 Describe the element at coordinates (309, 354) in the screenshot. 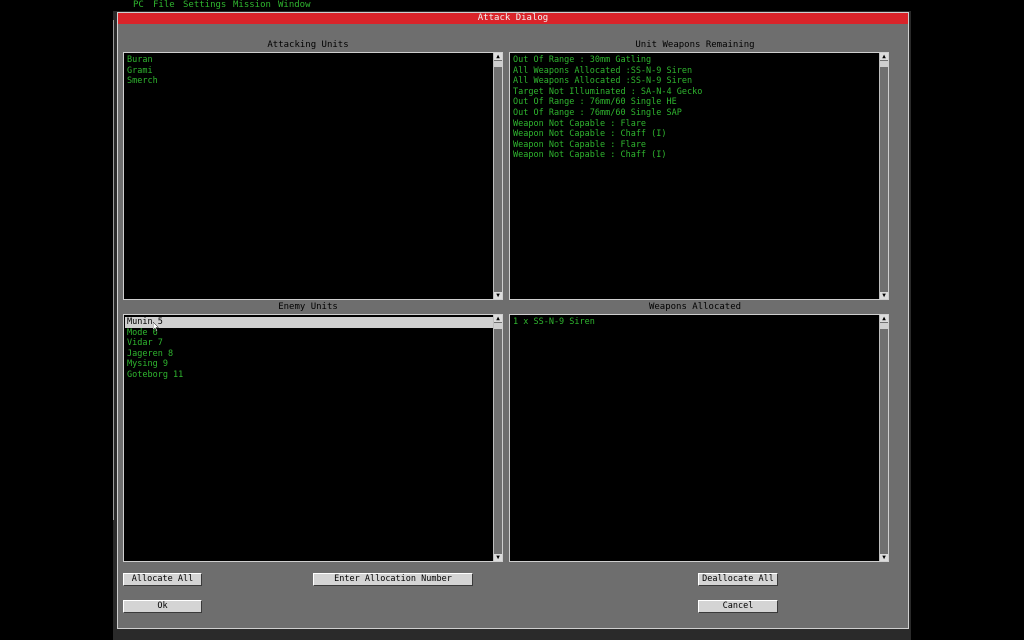

I see `list-item: Jageren 8` at that location.